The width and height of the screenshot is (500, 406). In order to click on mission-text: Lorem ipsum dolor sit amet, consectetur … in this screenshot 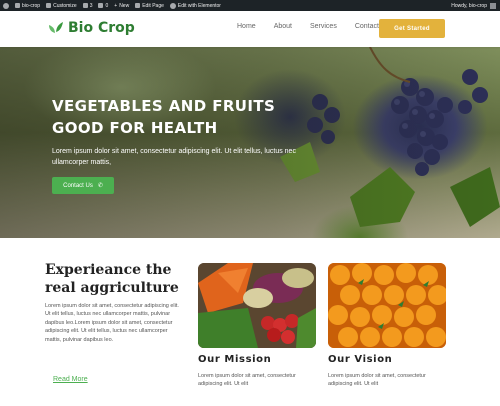, I will do `click(247, 380)`.